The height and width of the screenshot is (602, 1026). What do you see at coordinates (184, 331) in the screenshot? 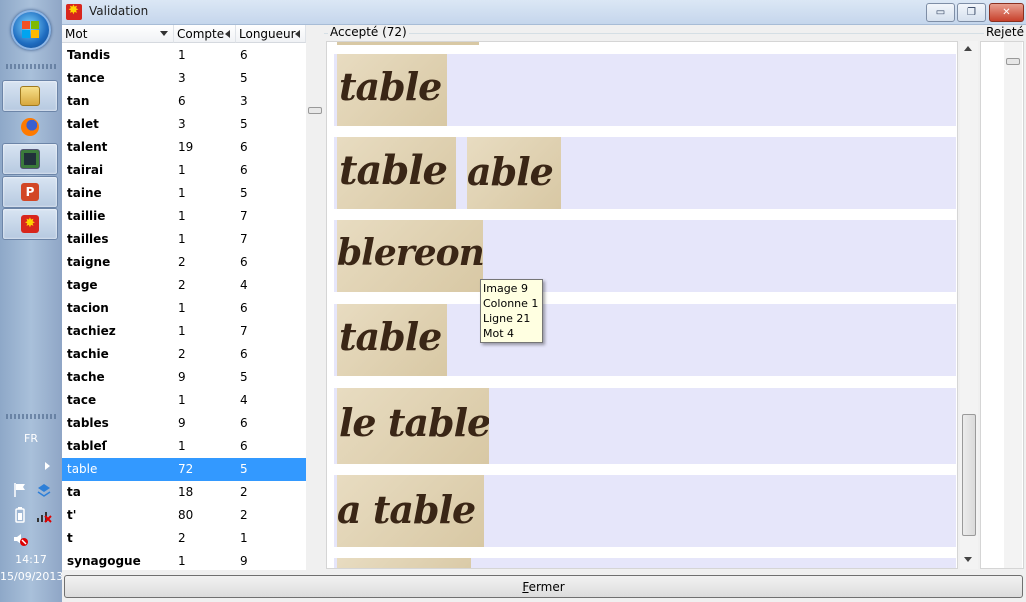
I see `table-row: tachiez 1 7` at bounding box center [184, 331].